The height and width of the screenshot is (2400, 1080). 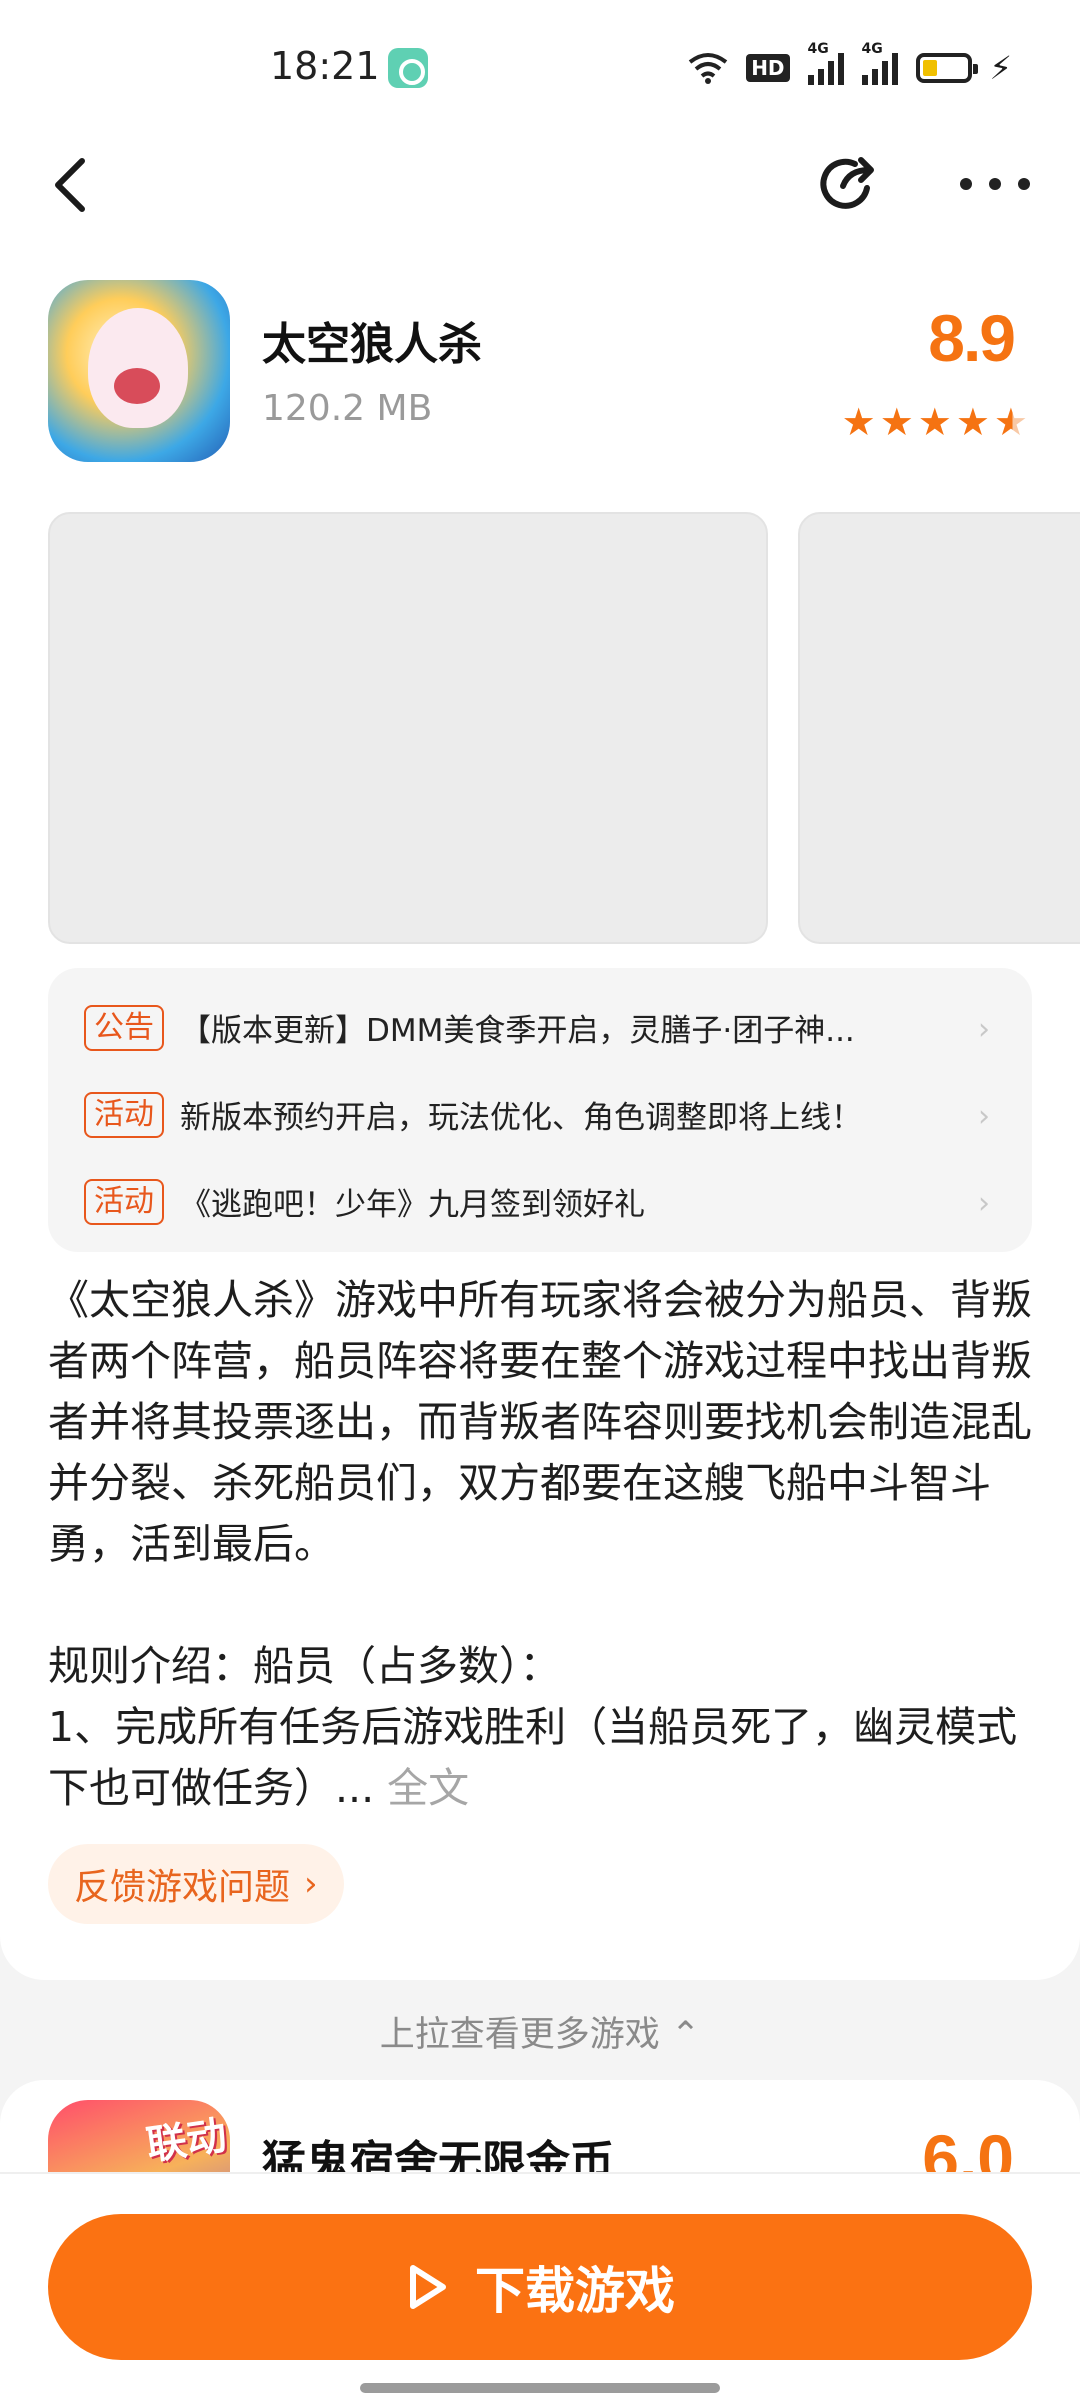 What do you see at coordinates (768, 68) in the screenshot?
I see `hd-icon: HD` at bounding box center [768, 68].